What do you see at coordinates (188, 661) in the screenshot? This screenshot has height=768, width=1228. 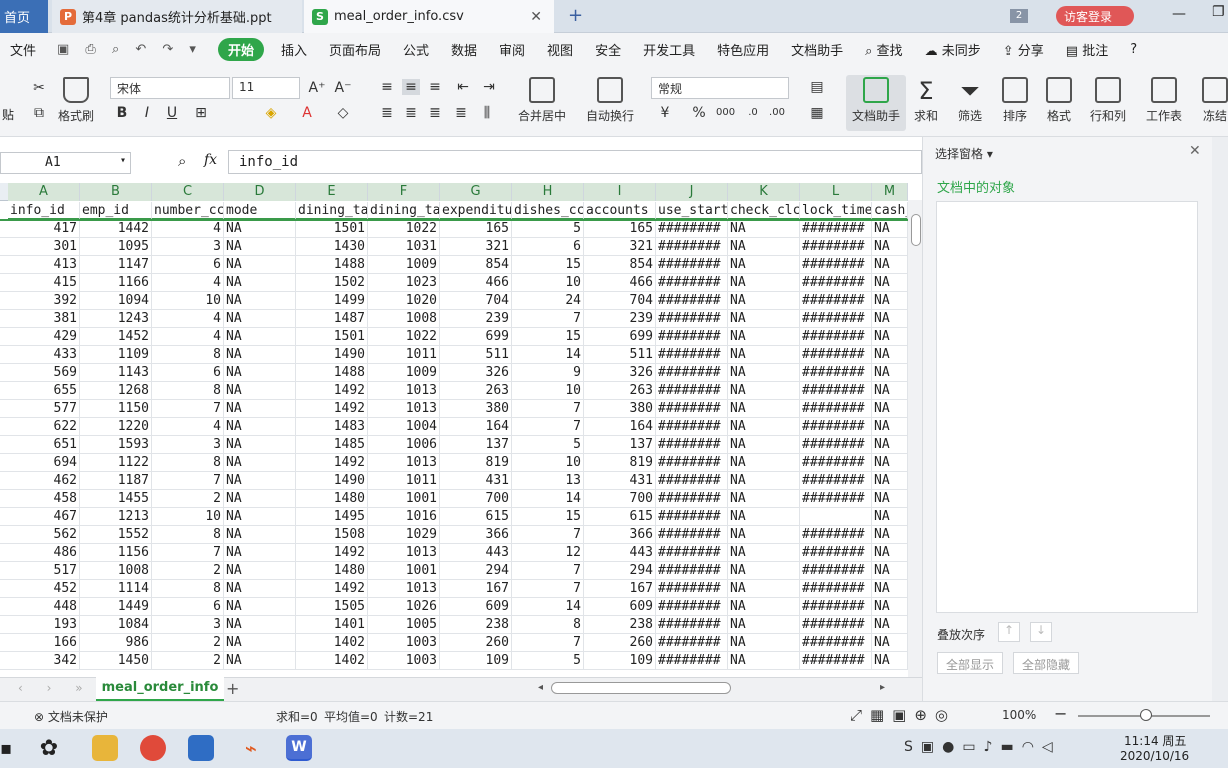 I see `cell: 2` at bounding box center [188, 661].